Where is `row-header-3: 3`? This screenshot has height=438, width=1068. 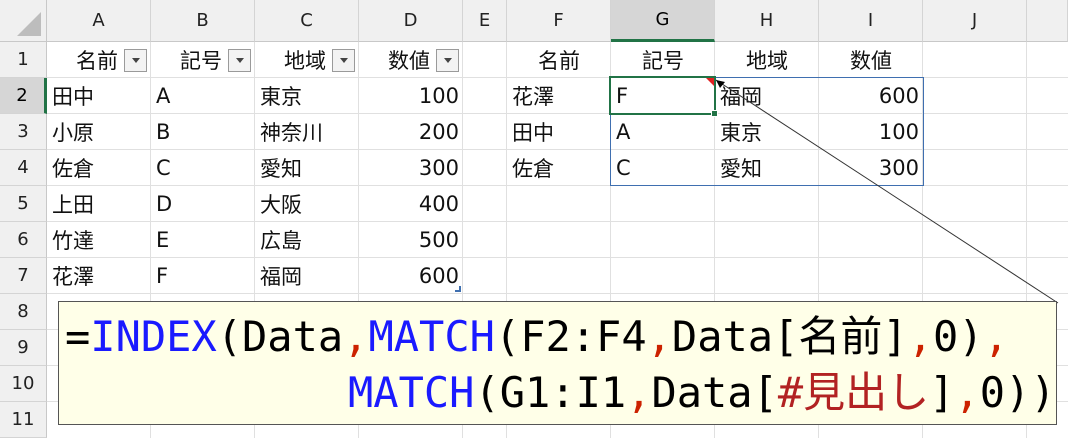
row-header-3: 3 is located at coordinates (23, 132).